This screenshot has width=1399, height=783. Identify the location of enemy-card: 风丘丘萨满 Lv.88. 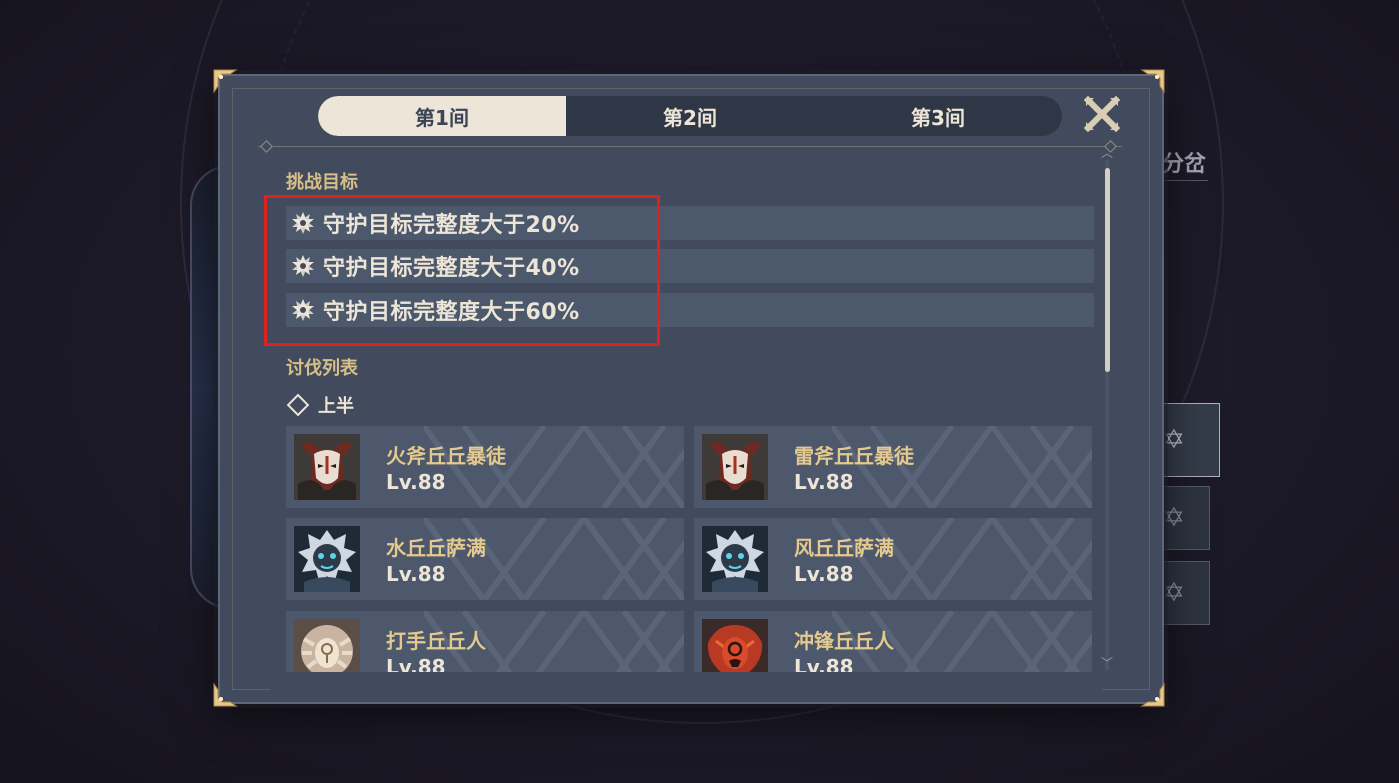
(893, 559).